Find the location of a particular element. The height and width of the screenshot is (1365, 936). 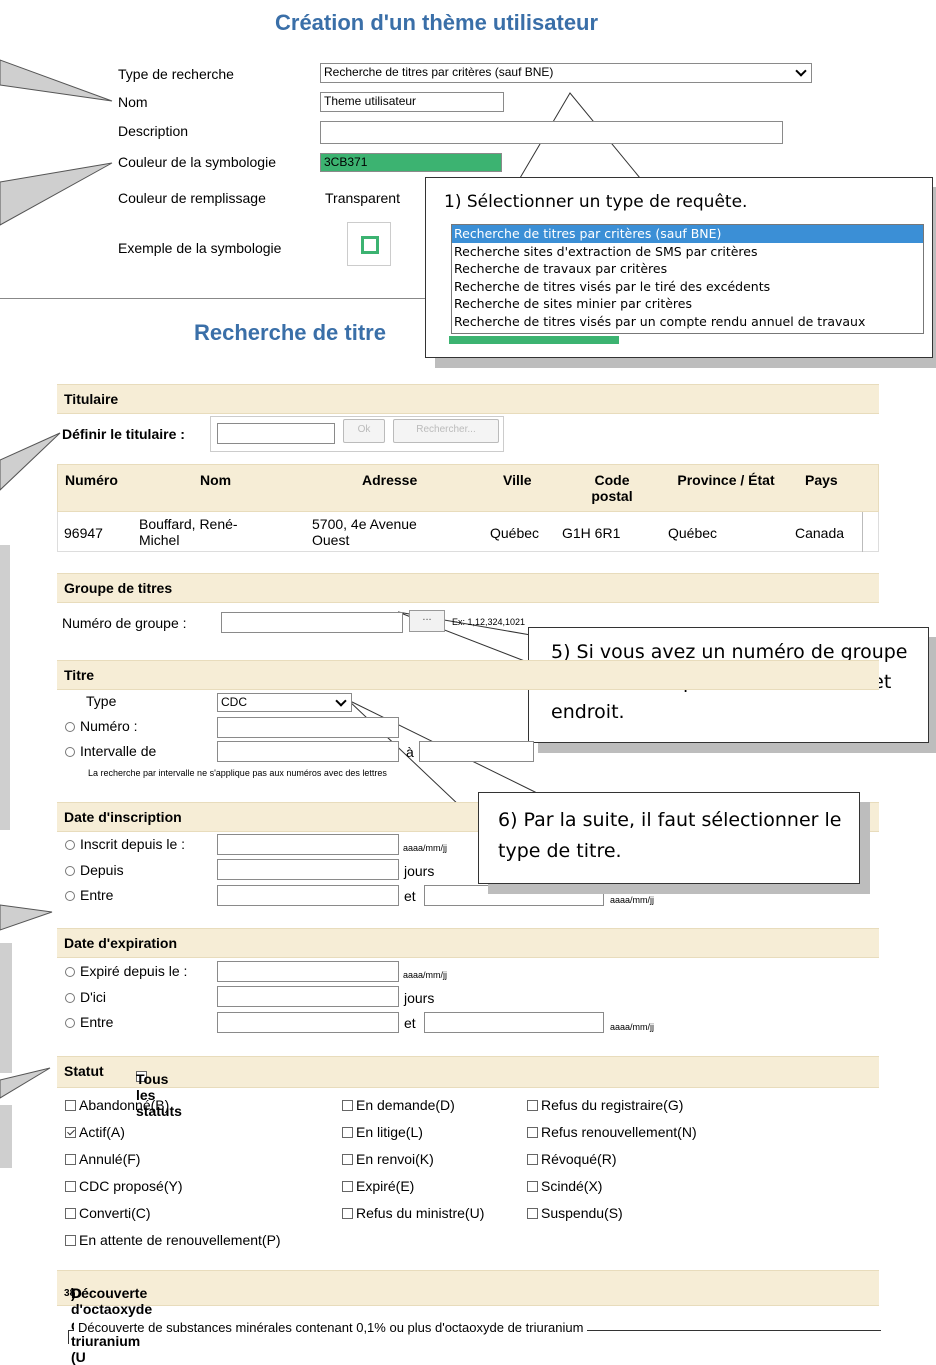

title-type-select: CDC is located at coordinates (284, 702).